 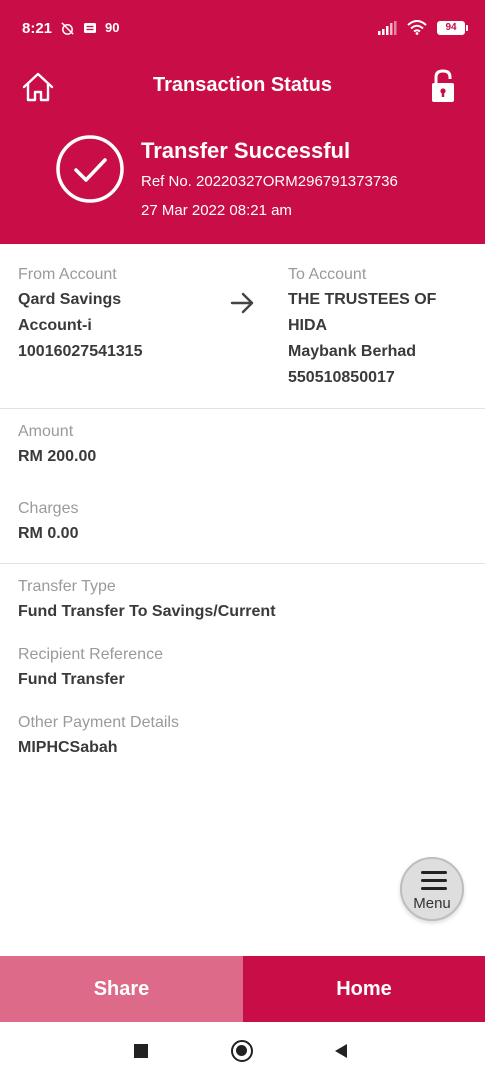 What do you see at coordinates (37, 28) in the screenshot?
I see `status-time: 8:21` at bounding box center [37, 28].